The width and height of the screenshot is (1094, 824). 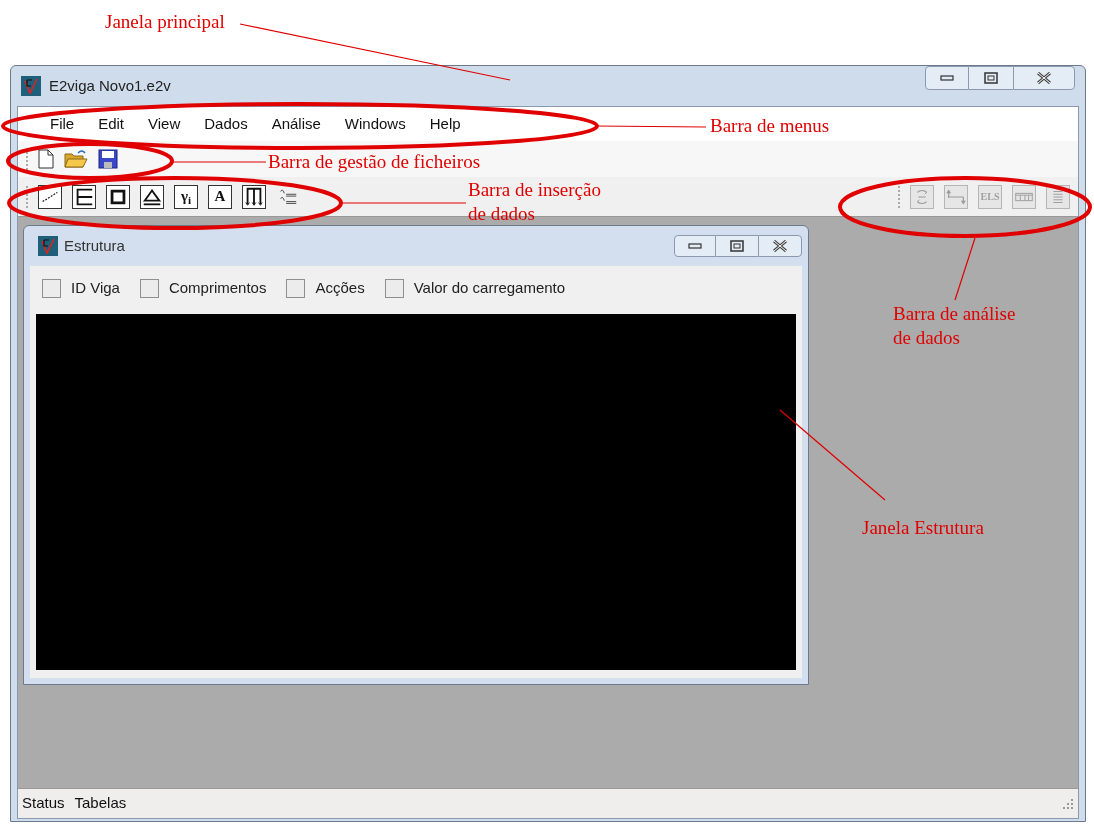 I want to click on annotation-label: Janela Estrutura, so click(x=923, y=528).